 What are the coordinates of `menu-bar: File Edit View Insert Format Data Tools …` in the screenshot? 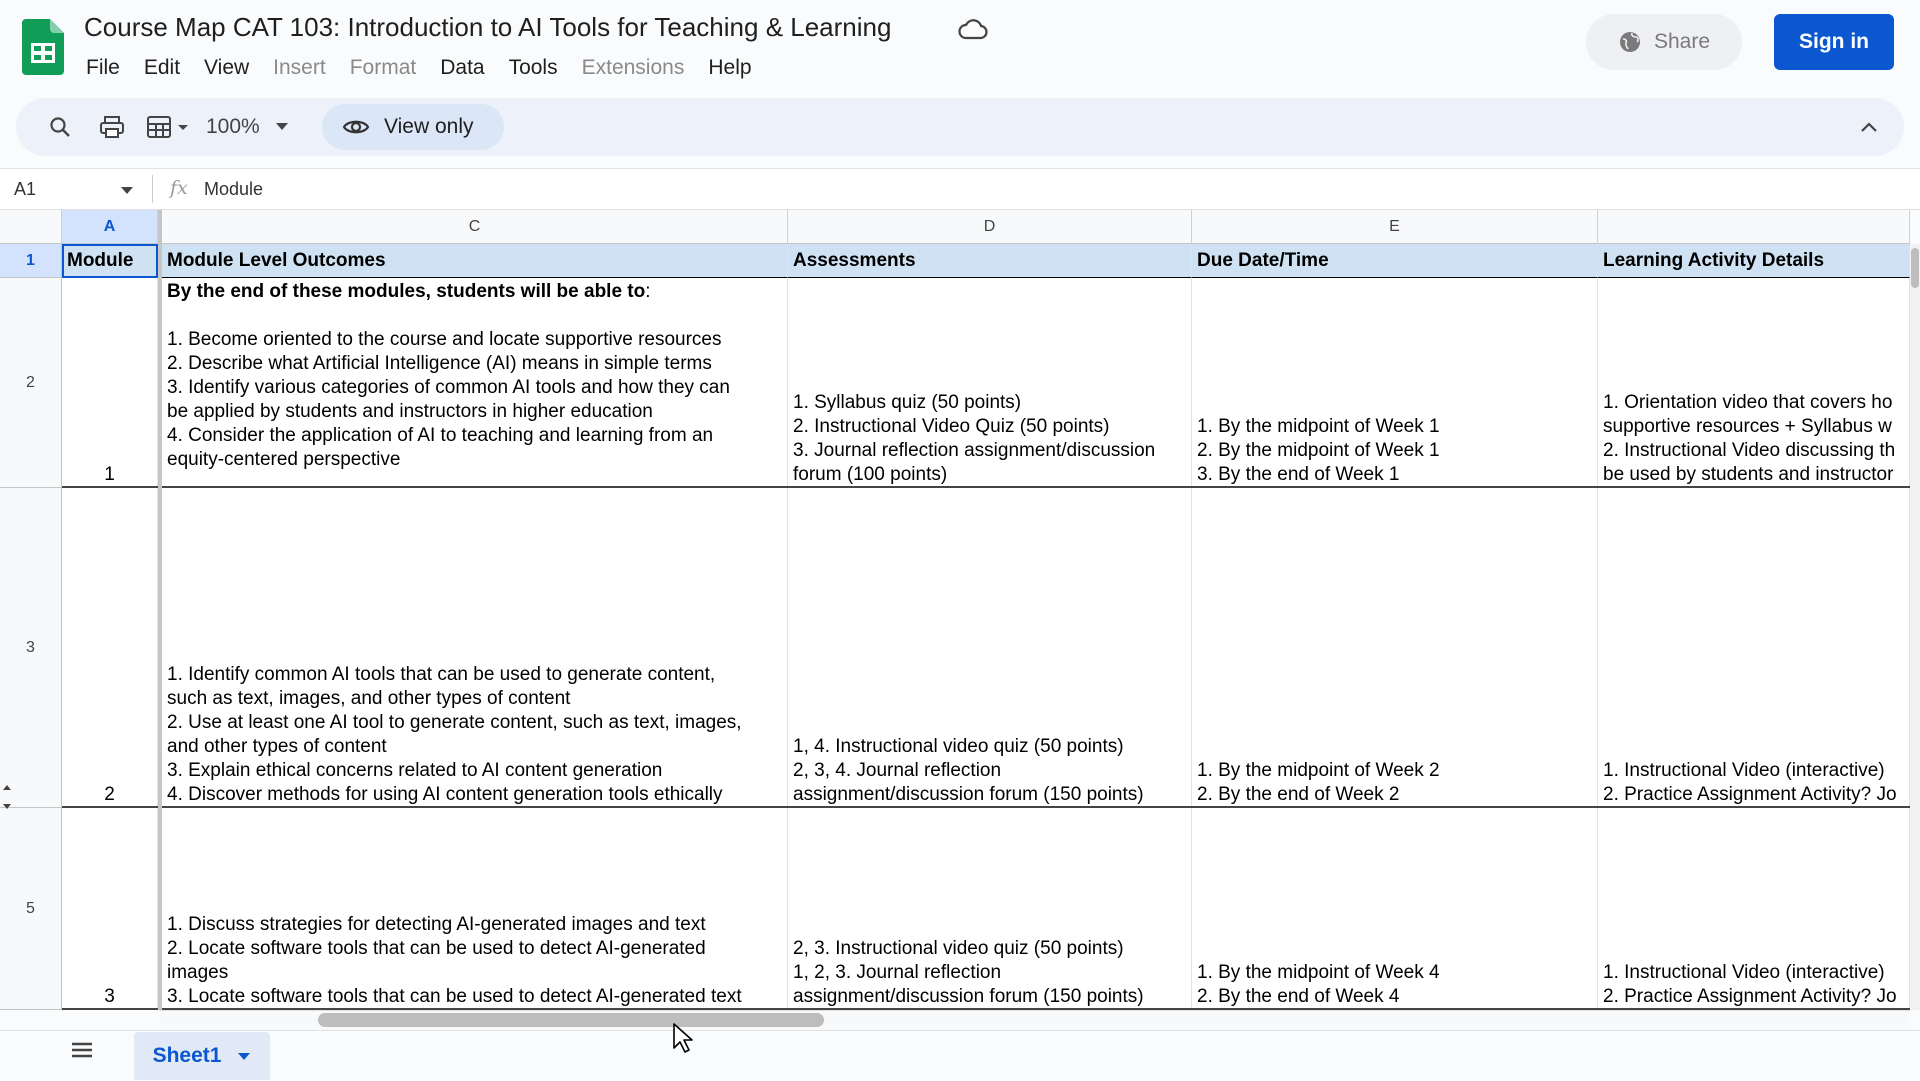 It's located at (419, 68).